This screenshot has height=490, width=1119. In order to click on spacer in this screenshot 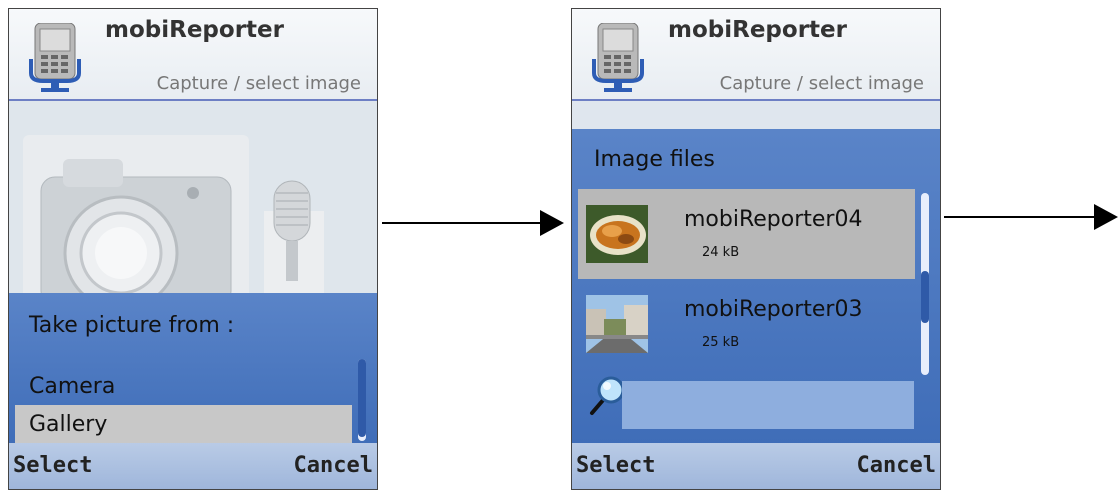, I will do `click(756, 115)`.